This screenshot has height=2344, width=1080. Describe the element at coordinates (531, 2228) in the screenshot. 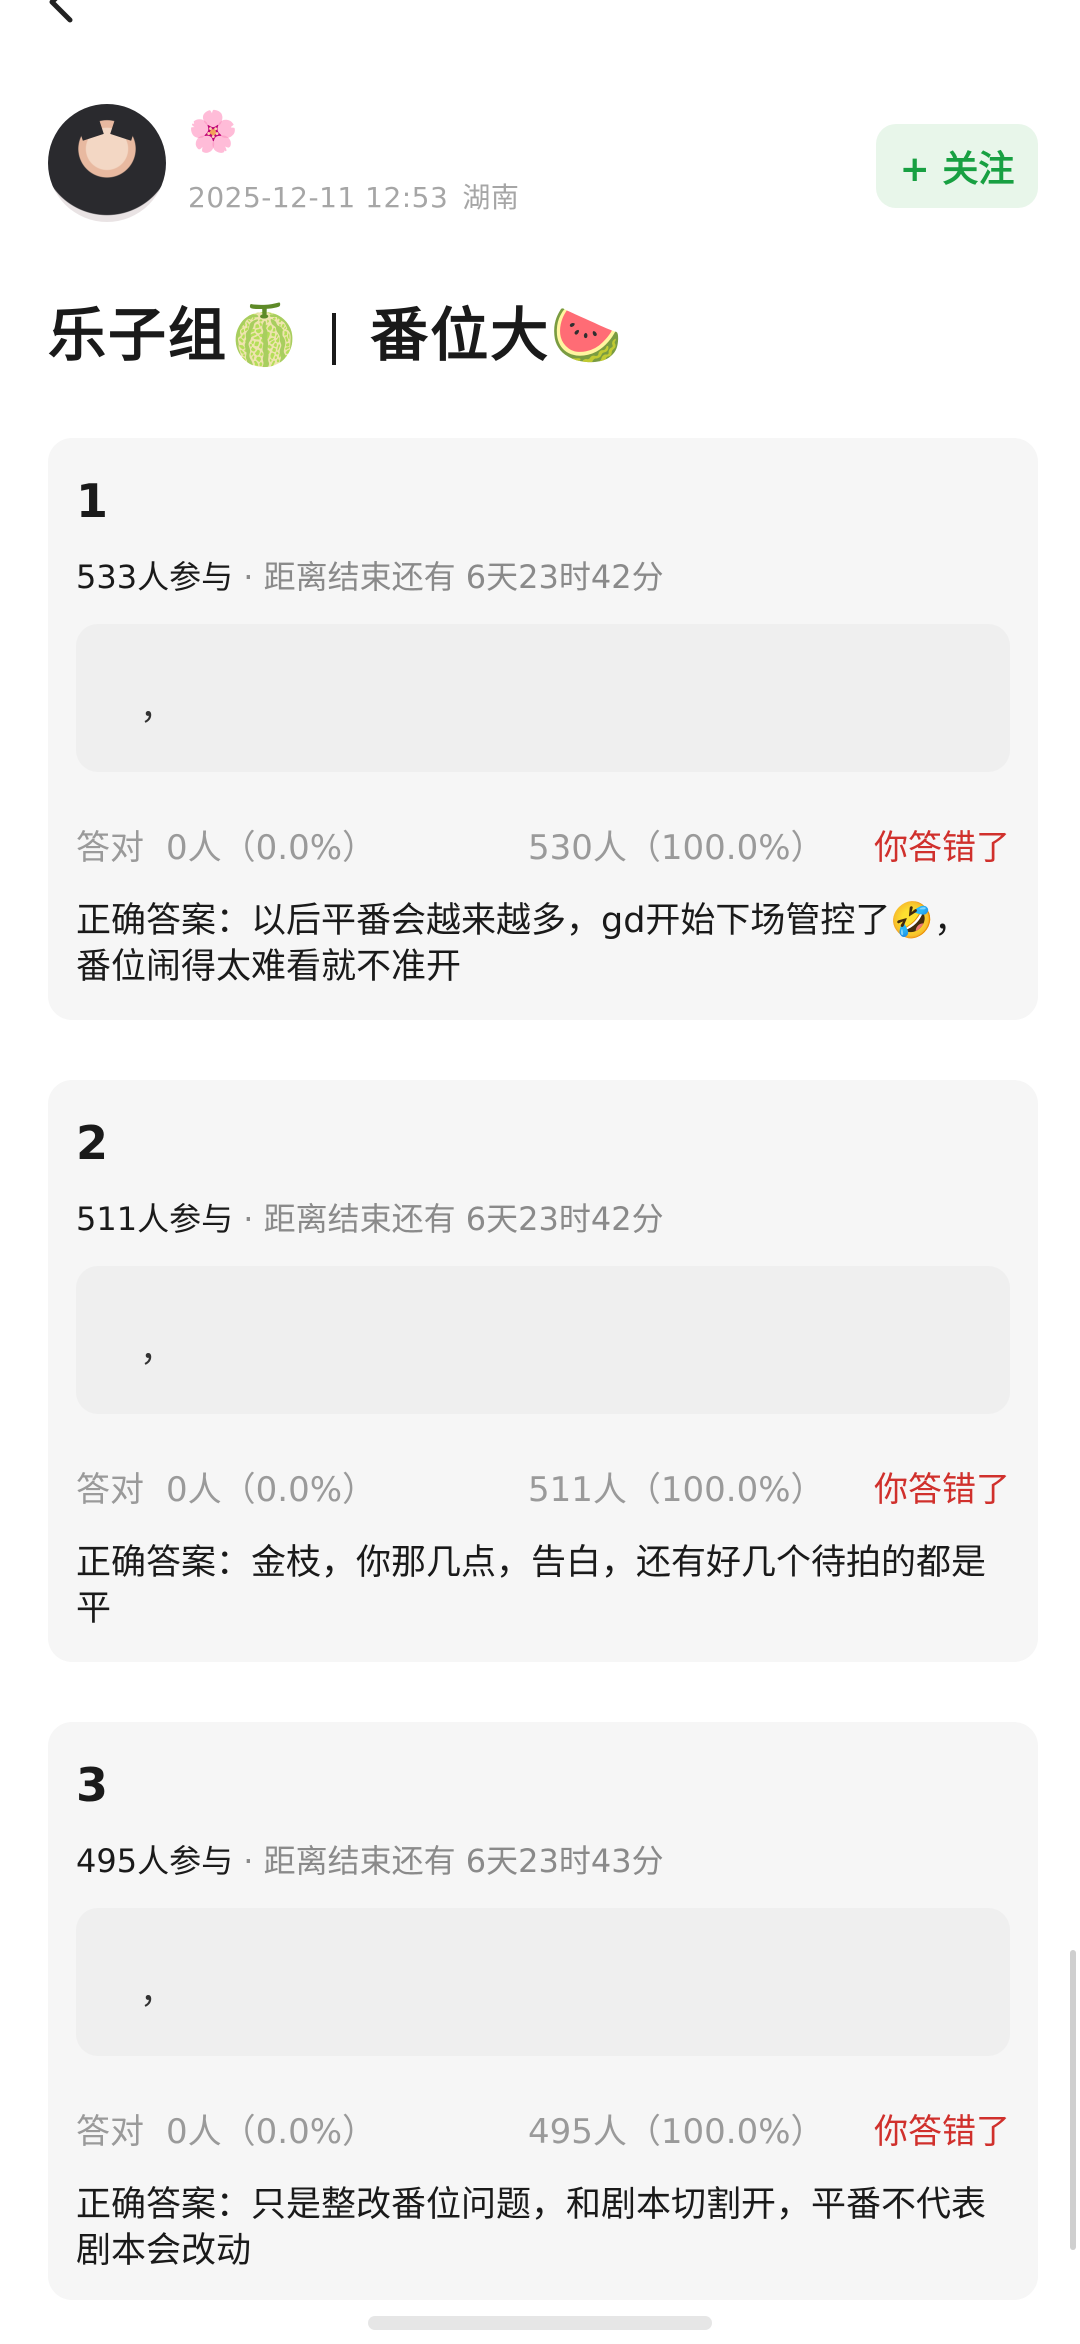

I see `correct-answer: 正确答案：只是整改番位问题，和剧本切割开，平番不代表剧本会改动` at that location.